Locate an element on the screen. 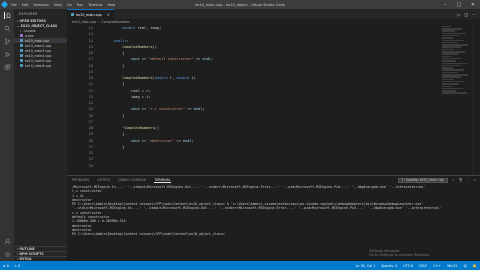 The image size is (480, 270). menu-terminal: Terminal is located at coordinates (95, 5).